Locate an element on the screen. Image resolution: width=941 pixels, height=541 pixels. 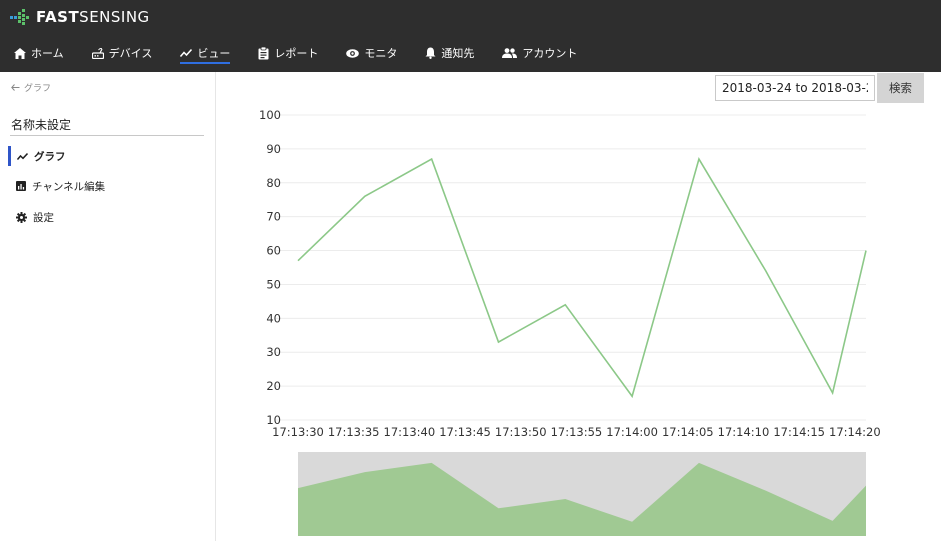
y-axis: 102030405060708090100 is located at coordinates (270, 267).